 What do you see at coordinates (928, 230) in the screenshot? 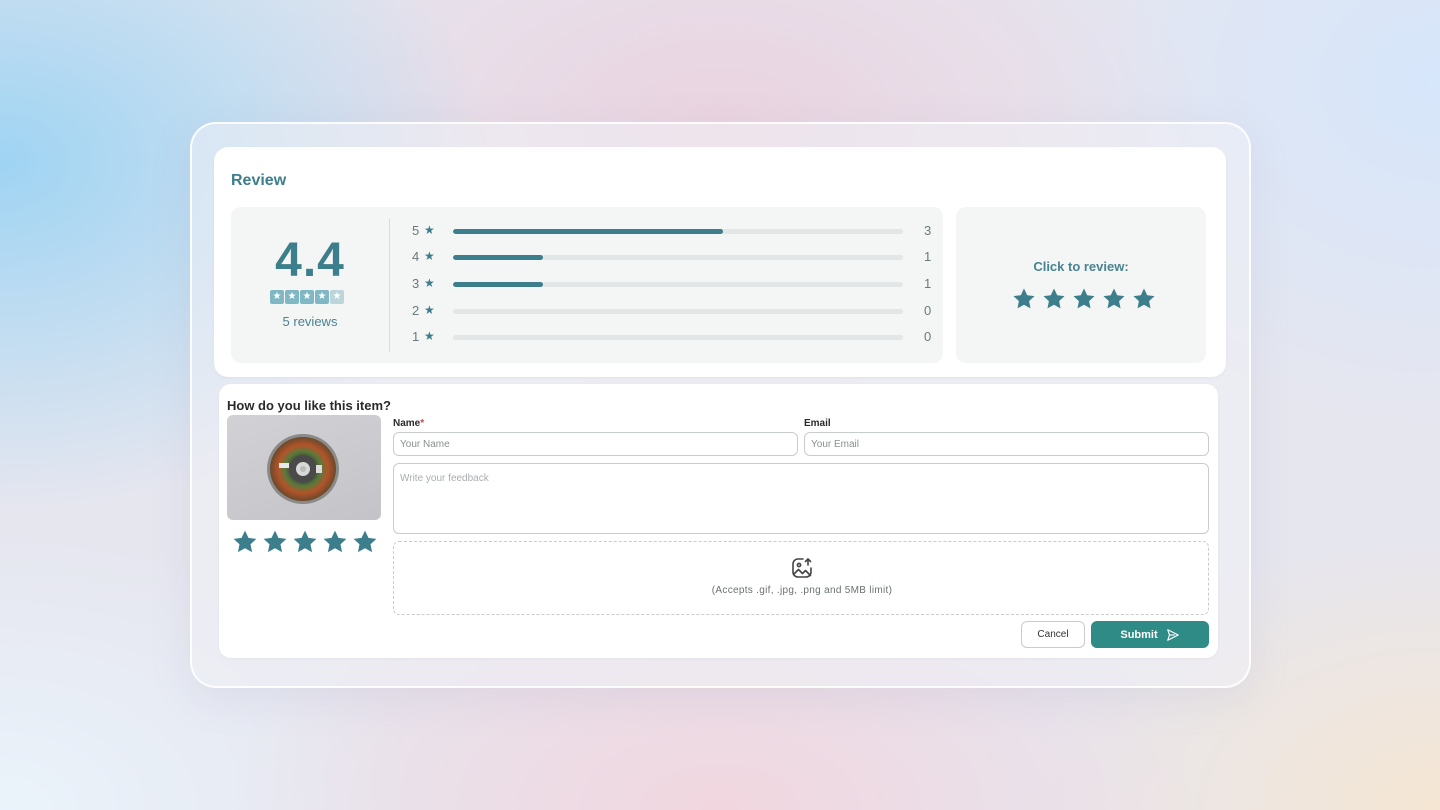
I see `distribution-count: 3` at bounding box center [928, 230].